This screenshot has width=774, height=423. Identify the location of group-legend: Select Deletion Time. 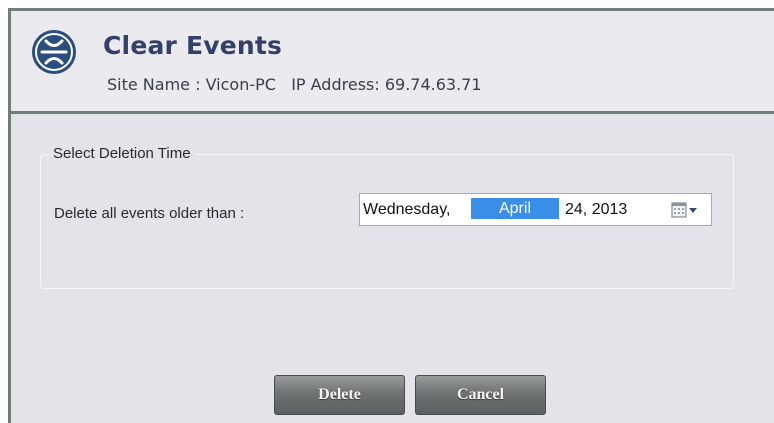
(122, 153).